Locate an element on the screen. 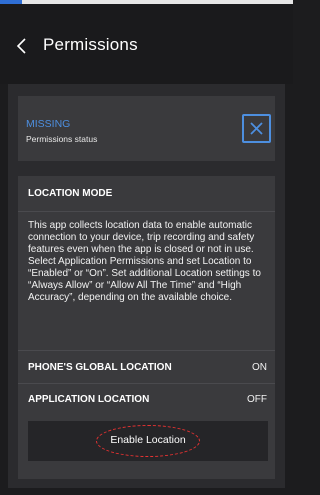  app-location-value: OFF is located at coordinates (257, 399).